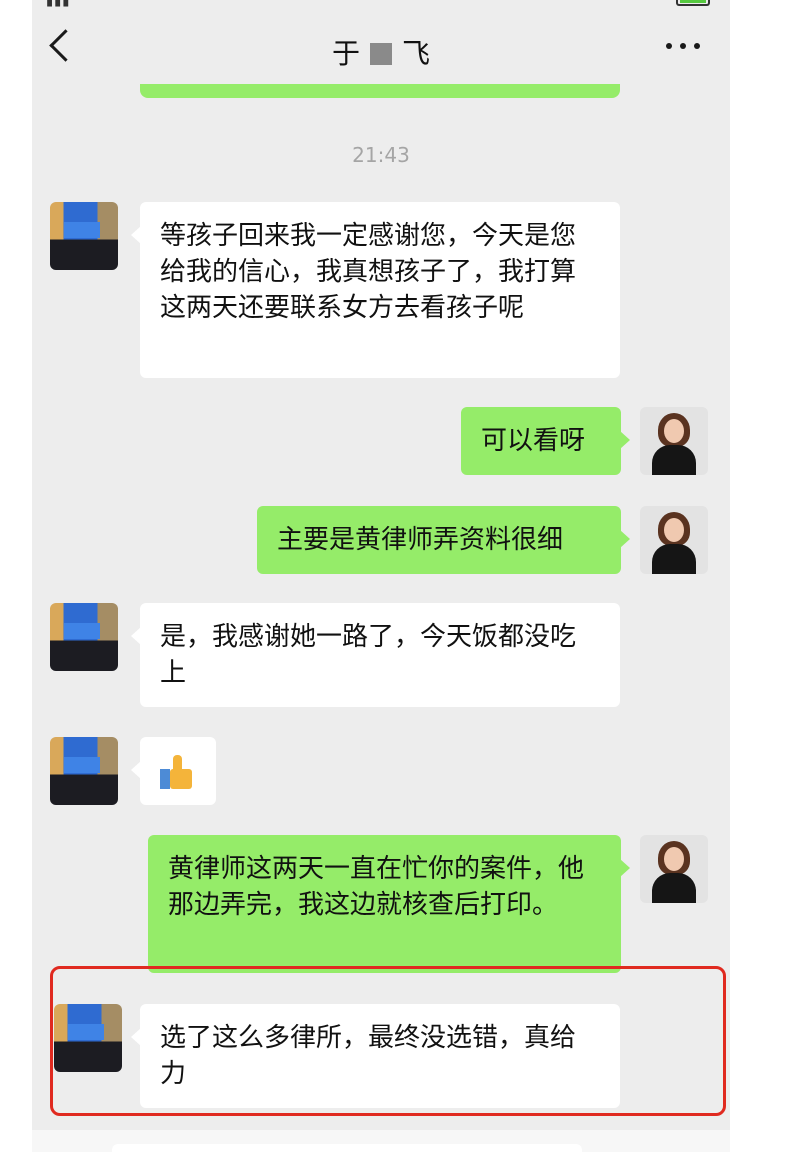 Image resolution: width=788 pixels, height=1152 pixels. I want to click on thumbs-up-icon, so click(177, 772).